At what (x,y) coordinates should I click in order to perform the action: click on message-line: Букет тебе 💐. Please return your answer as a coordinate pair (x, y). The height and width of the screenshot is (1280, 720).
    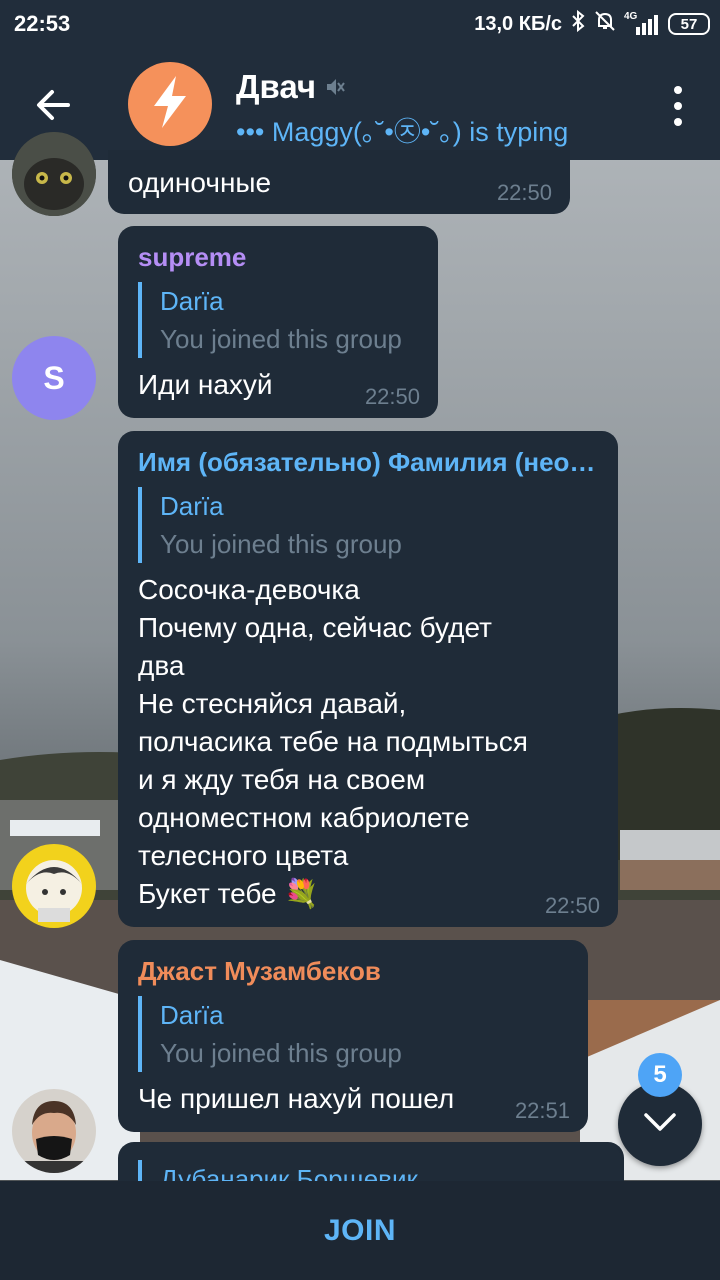
    Looking at the image, I should click on (229, 893).